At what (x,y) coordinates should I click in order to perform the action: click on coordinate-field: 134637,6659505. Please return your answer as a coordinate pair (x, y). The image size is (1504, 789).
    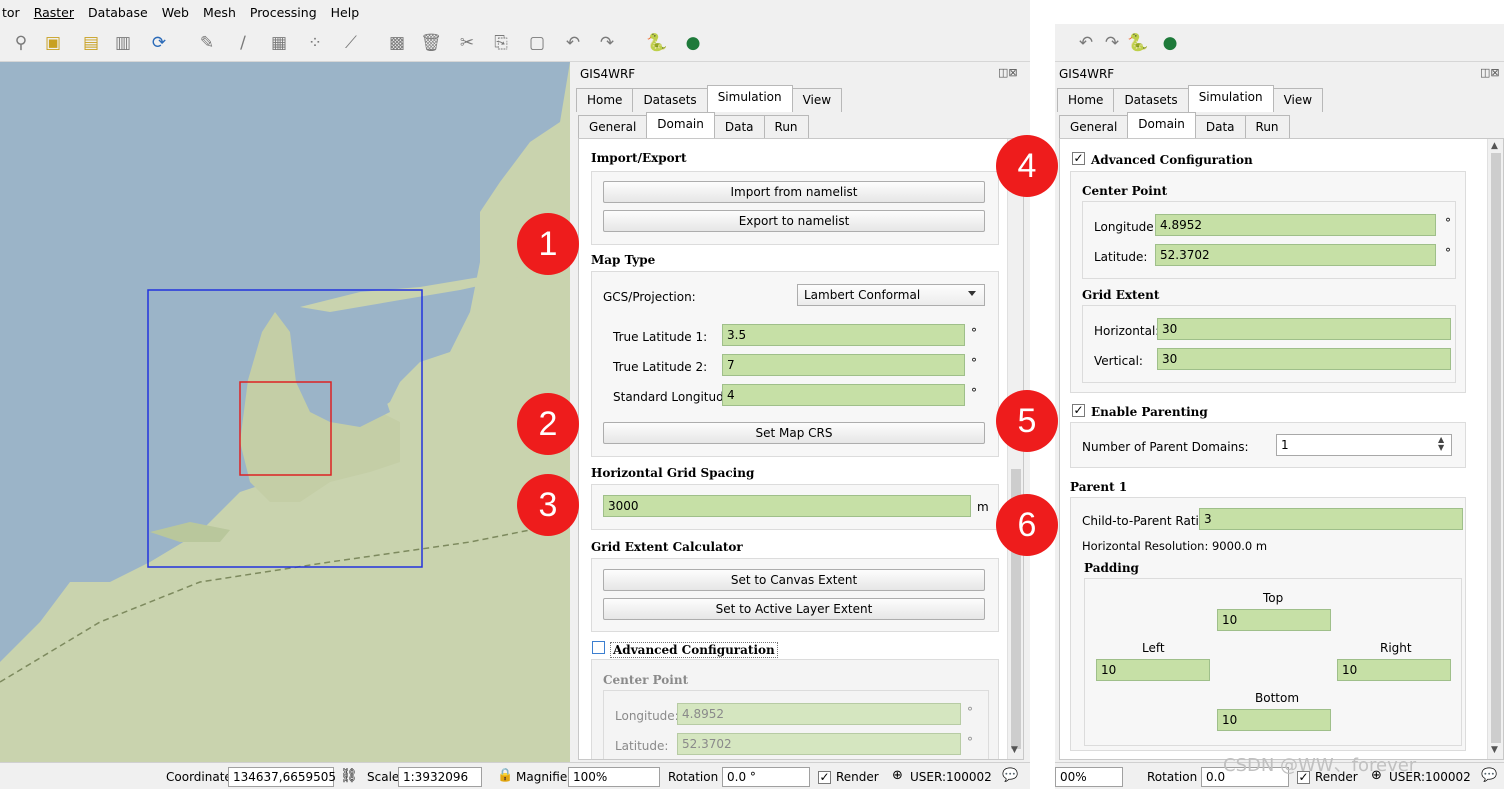
    Looking at the image, I should click on (282, 777).